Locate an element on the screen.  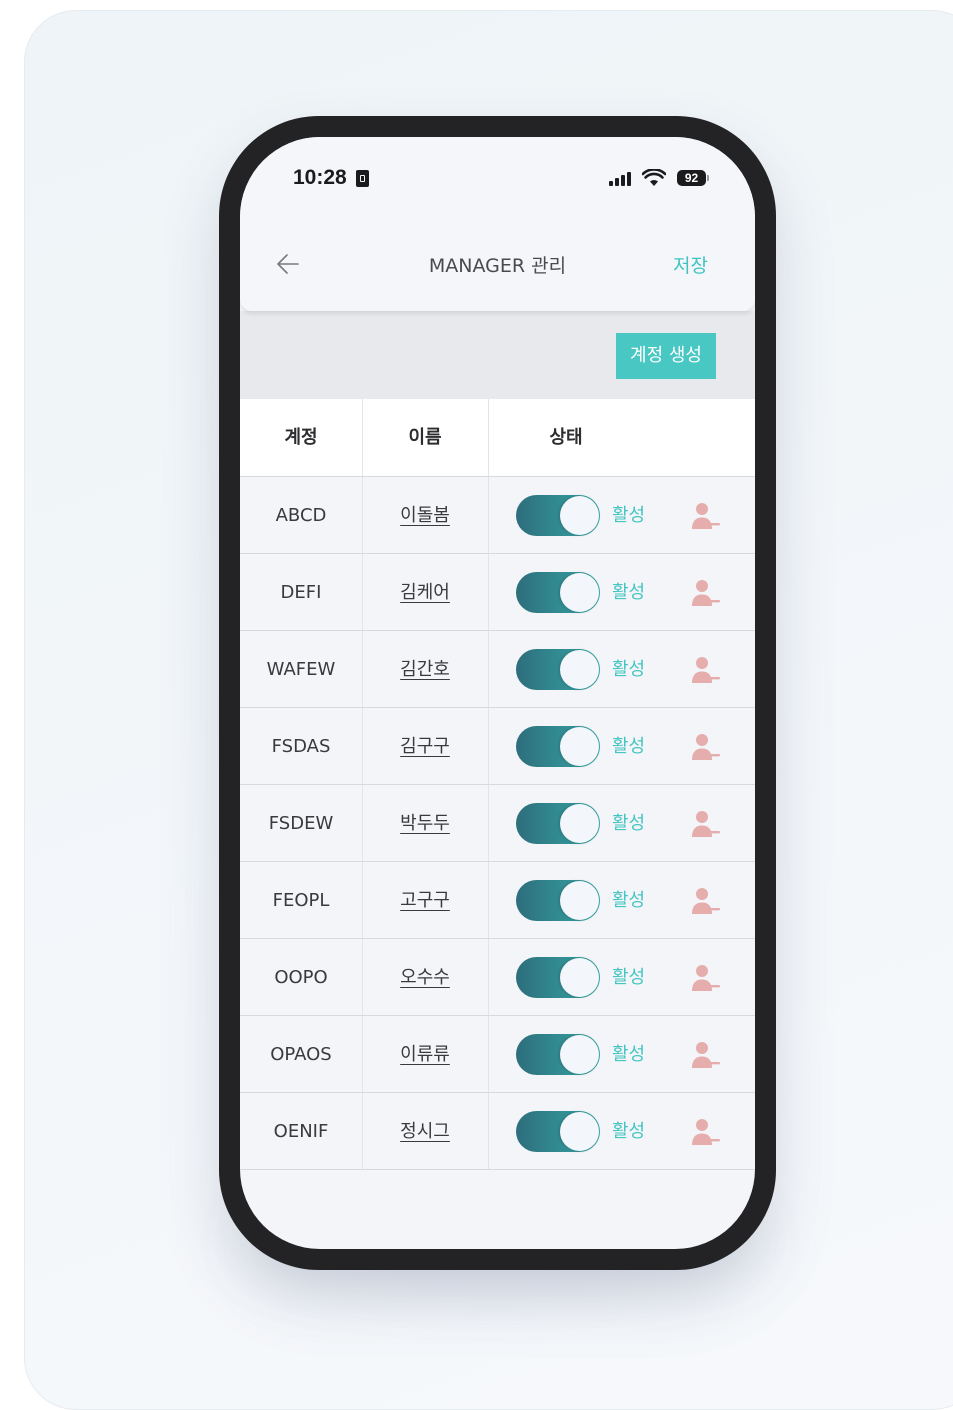
name-link: 고구구 is located at coordinates (425, 900).